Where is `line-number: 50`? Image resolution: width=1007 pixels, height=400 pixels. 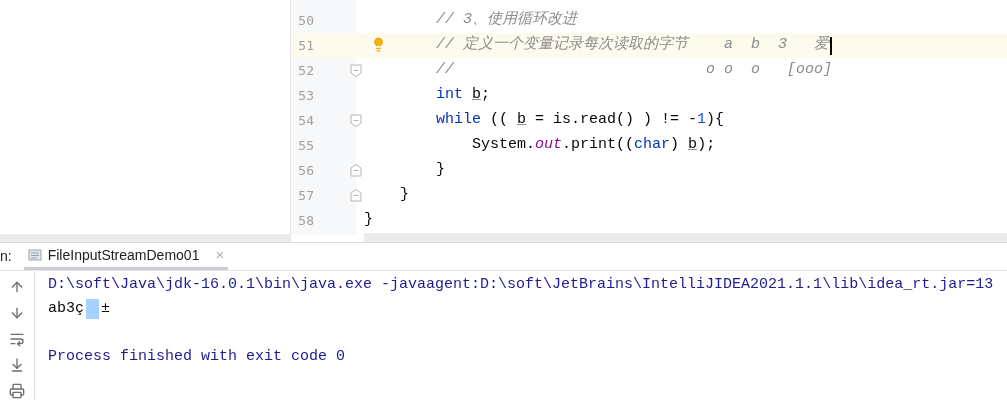 line-number: 50 is located at coordinates (305, 20).